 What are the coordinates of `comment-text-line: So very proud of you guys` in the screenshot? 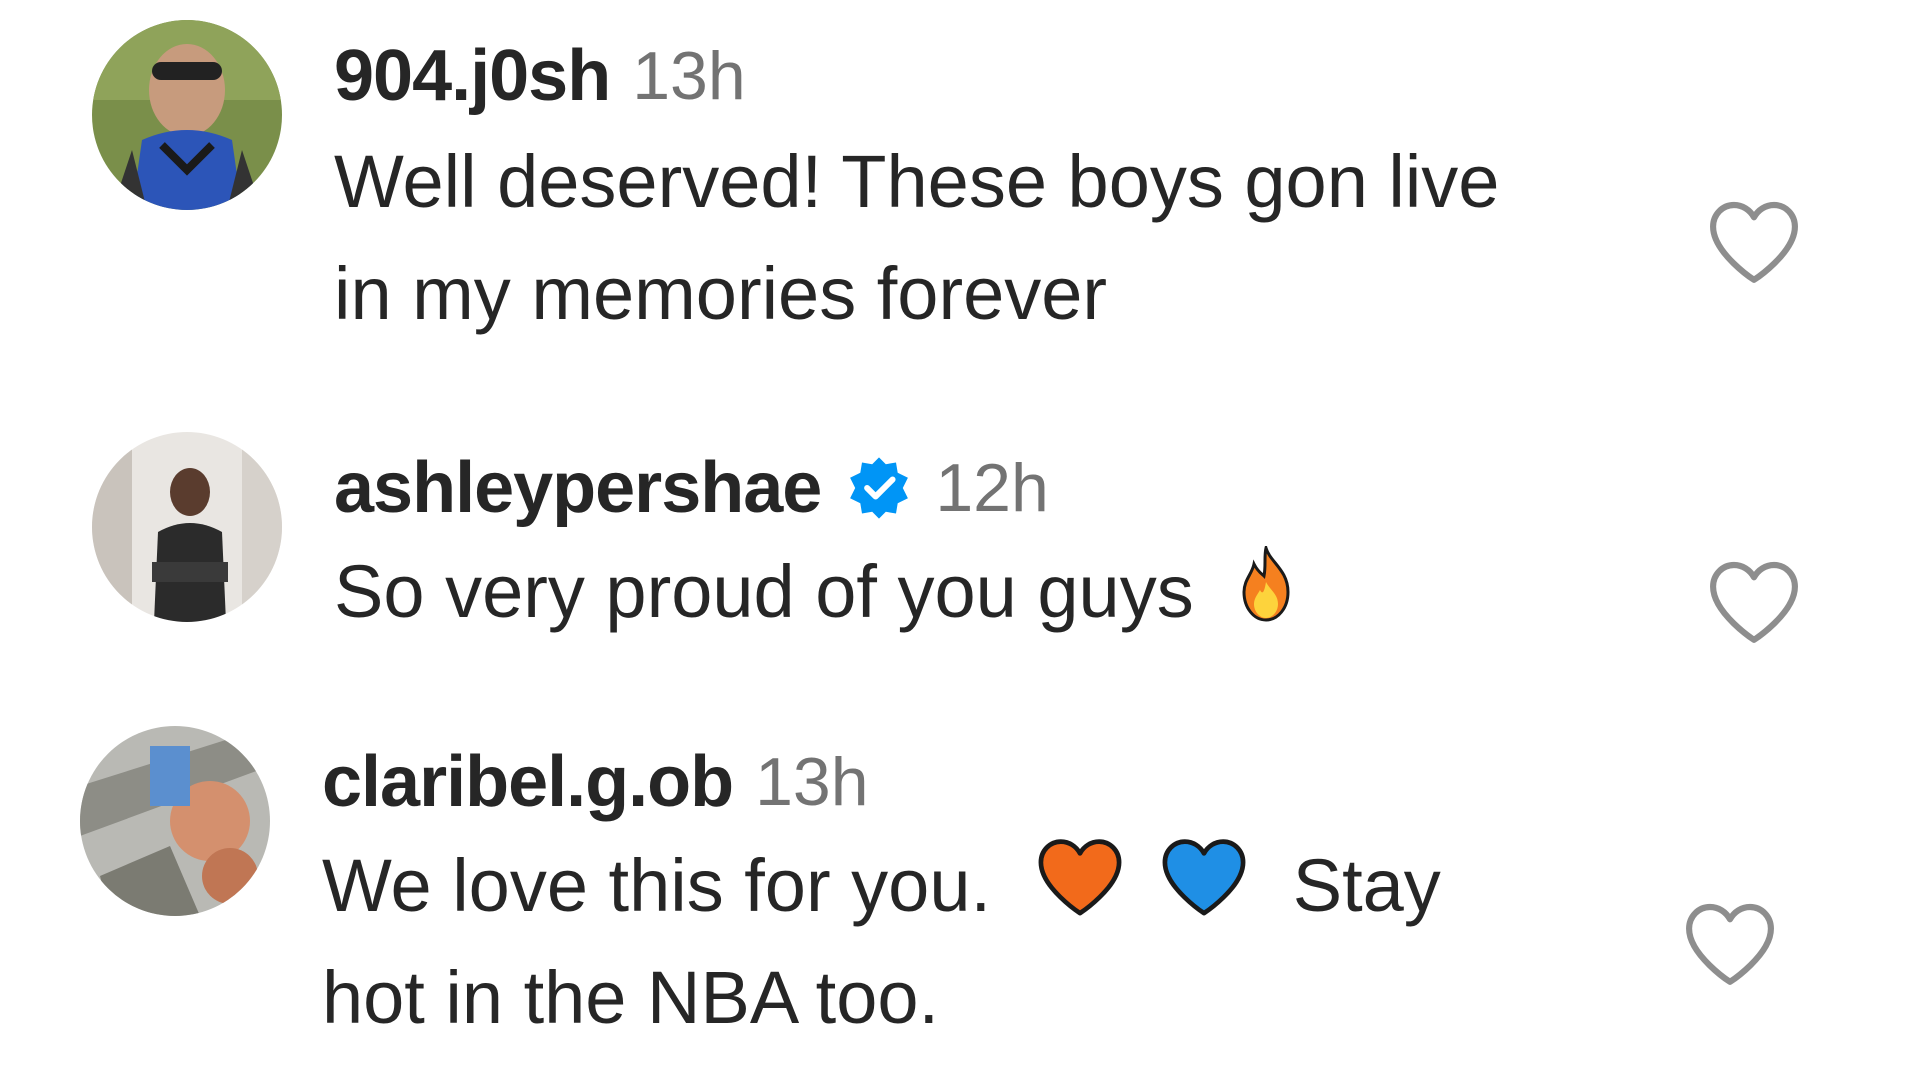 It's located at (764, 591).